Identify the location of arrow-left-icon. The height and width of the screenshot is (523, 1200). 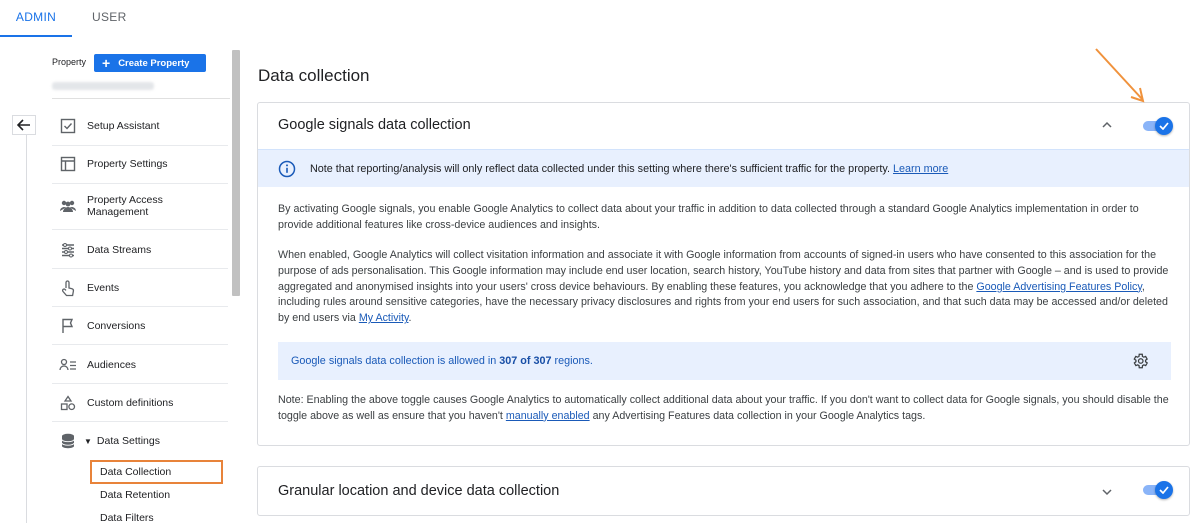
(23, 125).